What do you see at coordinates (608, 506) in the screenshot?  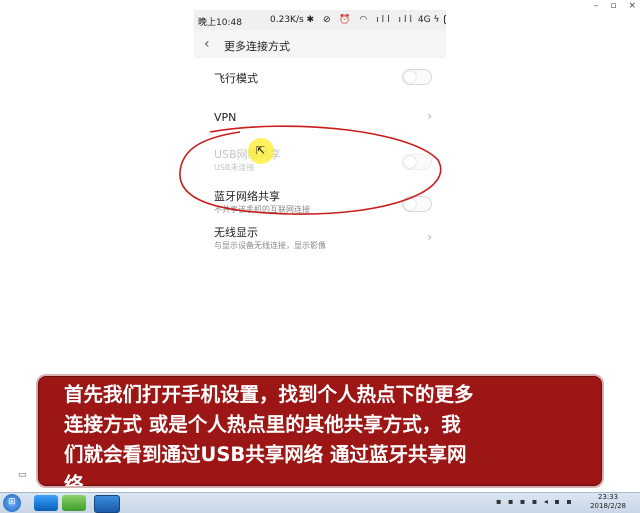 I see `clock-date: 2018/2/28` at bounding box center [608, 506].